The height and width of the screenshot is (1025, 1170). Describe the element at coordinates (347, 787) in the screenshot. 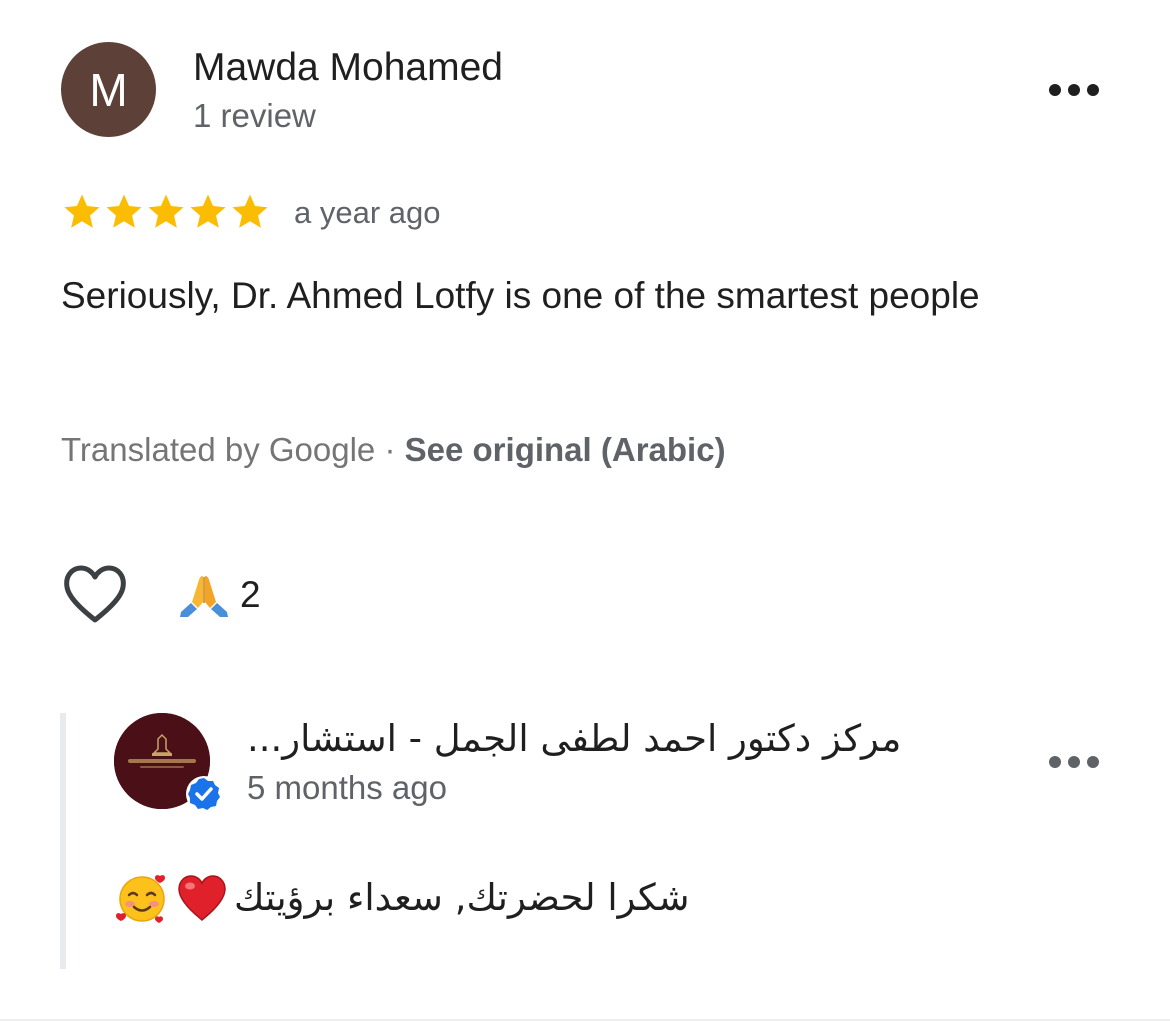

I see `owner-reply-time: 5 months ago` at that location.